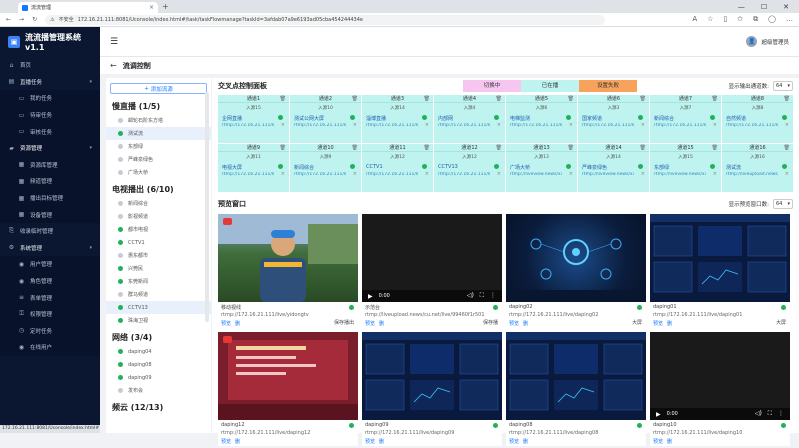 This screenshot has height=448, width=799. Describe the element at coordinates (158, 364) in the screenshot. I see `source-item: daping08` at that location.